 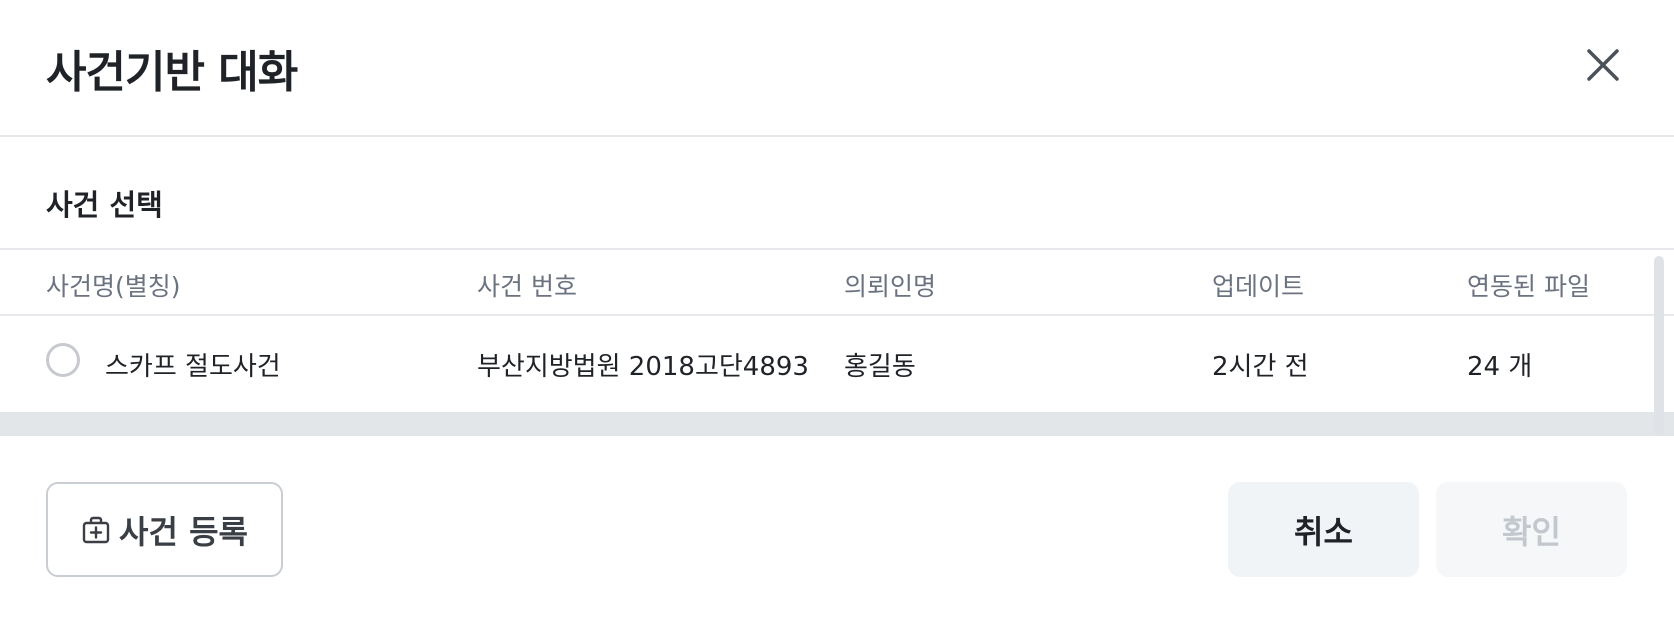 What do you see at coordinates (104, 205) in the screenshot?
I see `section-title: 사건 선택` at bounding box center [104, 205].